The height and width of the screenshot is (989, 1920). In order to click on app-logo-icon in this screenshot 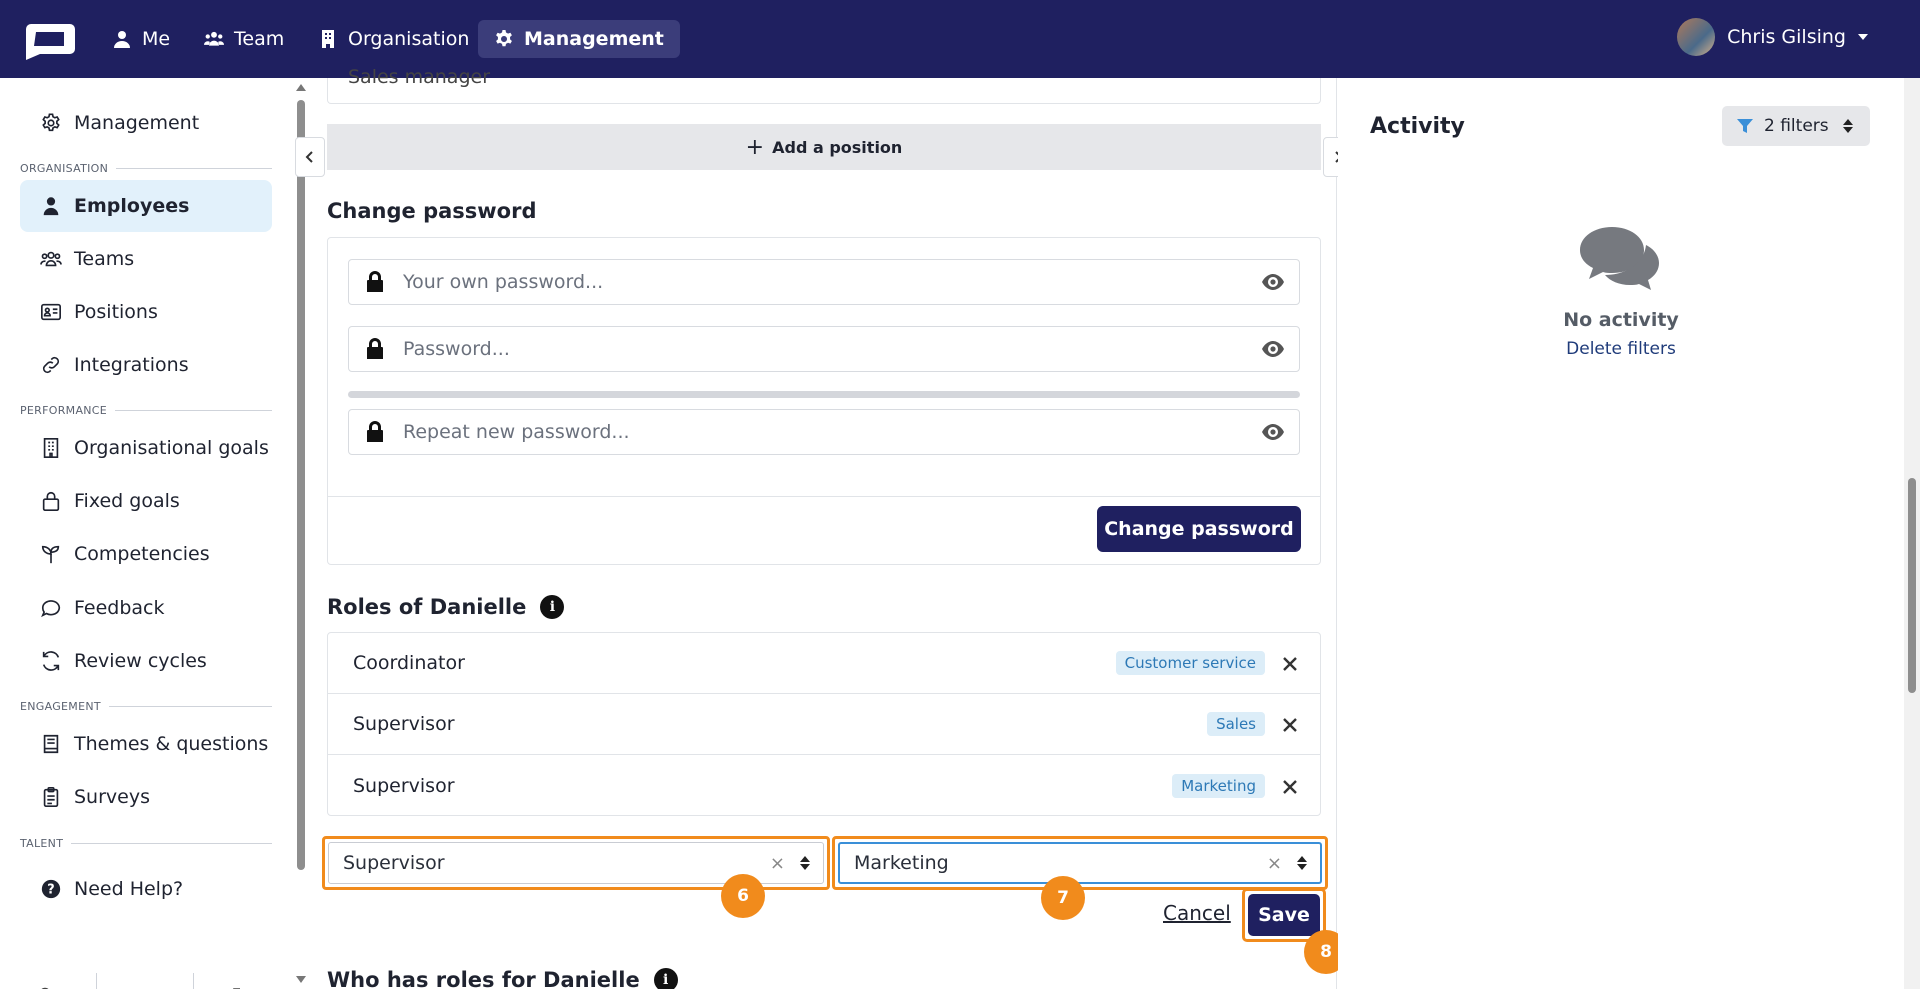, I will do `click(48, 39)`.